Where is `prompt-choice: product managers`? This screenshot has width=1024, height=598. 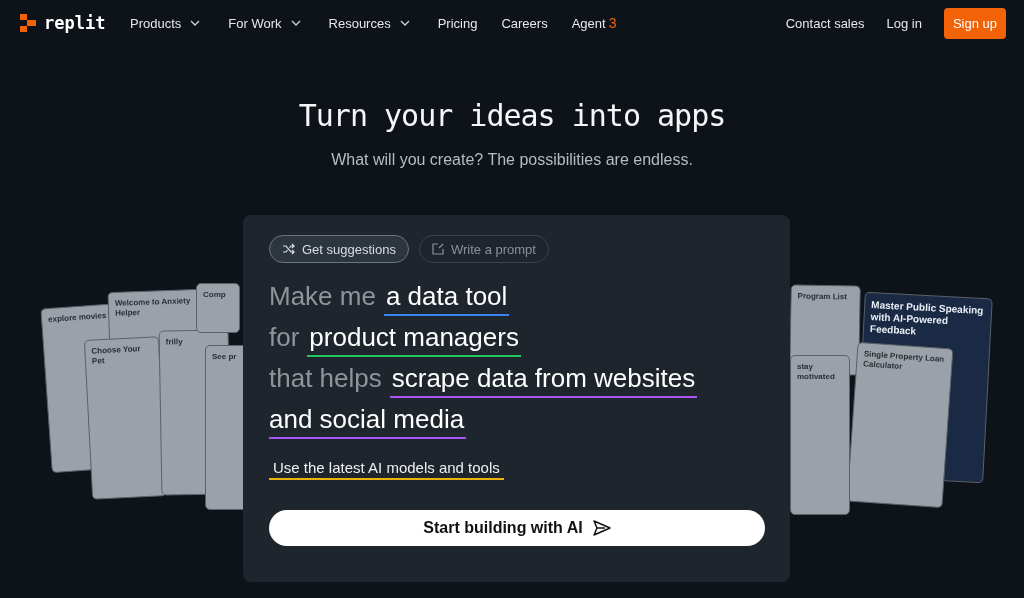
prompt-choice: product managers is located at coordinates (414, 339).